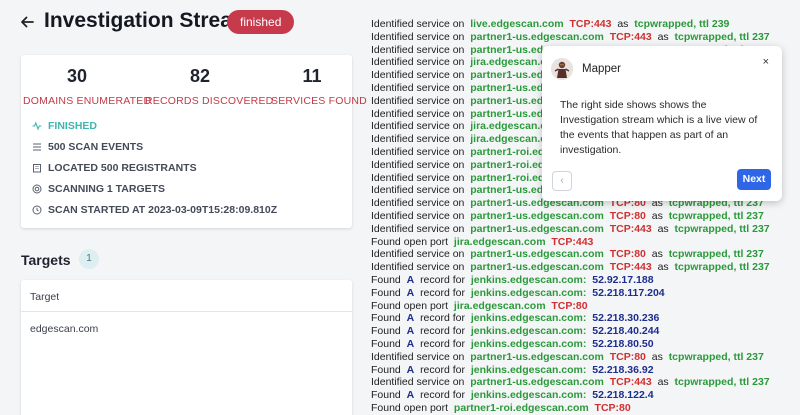  What do you see at coordinates (46, 260) in the screenshot?
I see `targets-heading: Targets` at bounding box center [46, 260].